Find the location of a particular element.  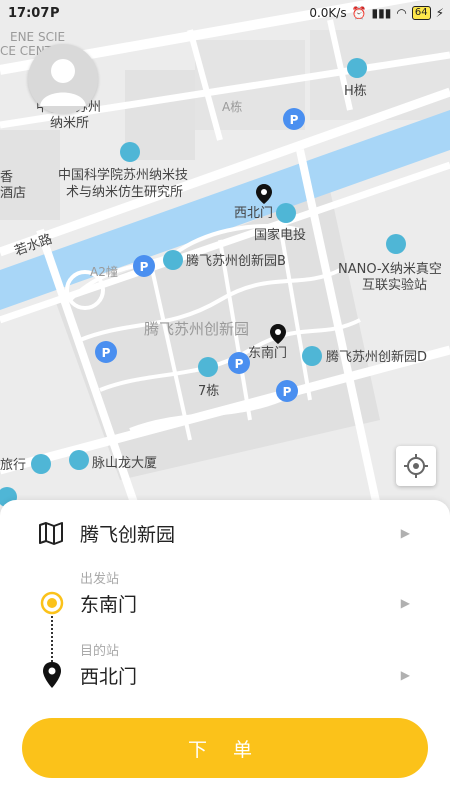

map-label-a2-building: A2幢 is located at coordinates (104, 272).